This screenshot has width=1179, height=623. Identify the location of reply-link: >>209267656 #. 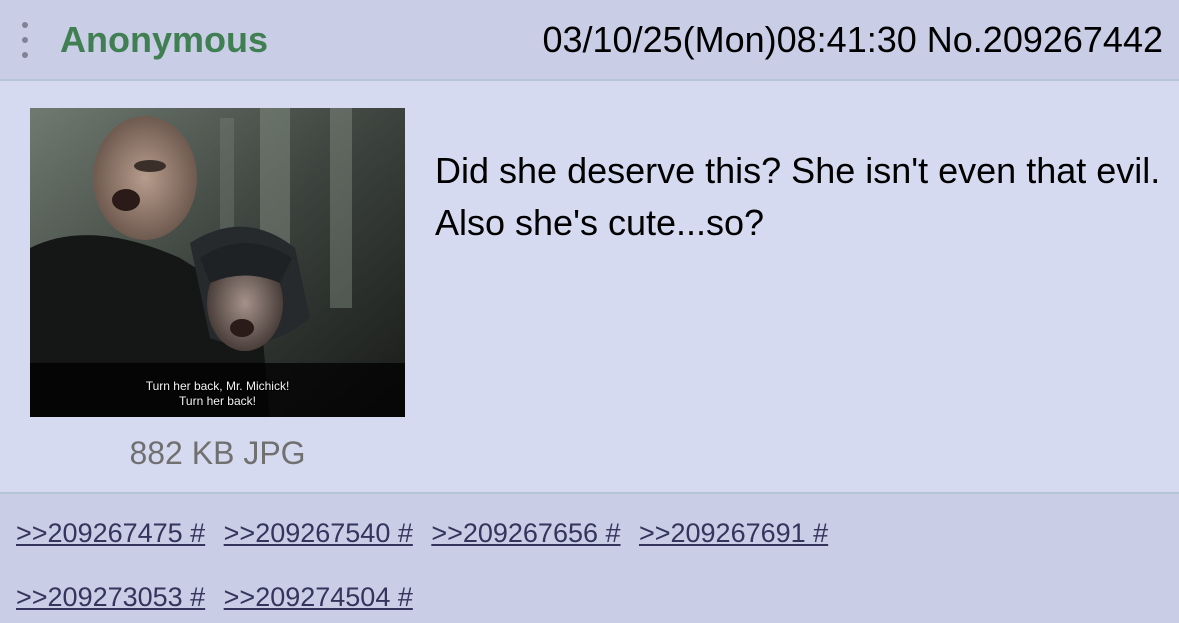
(525, 533).